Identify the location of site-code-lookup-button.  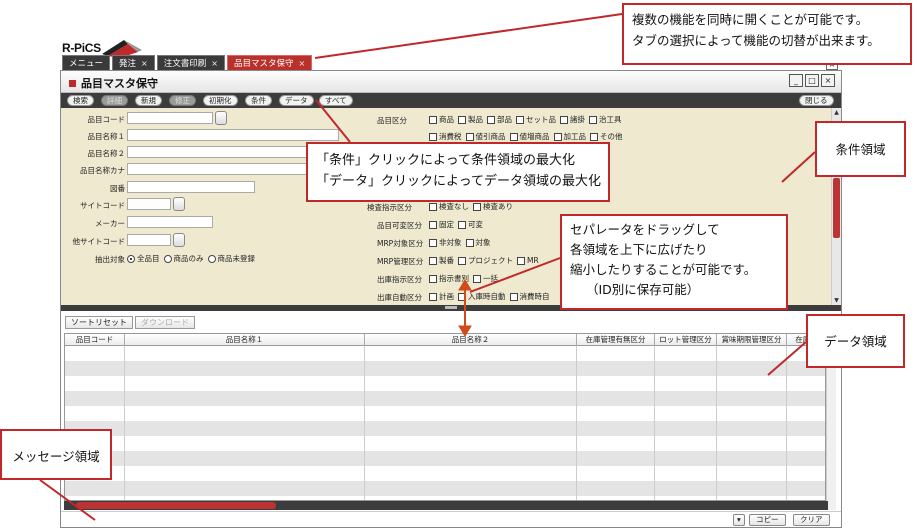
(179, 204).